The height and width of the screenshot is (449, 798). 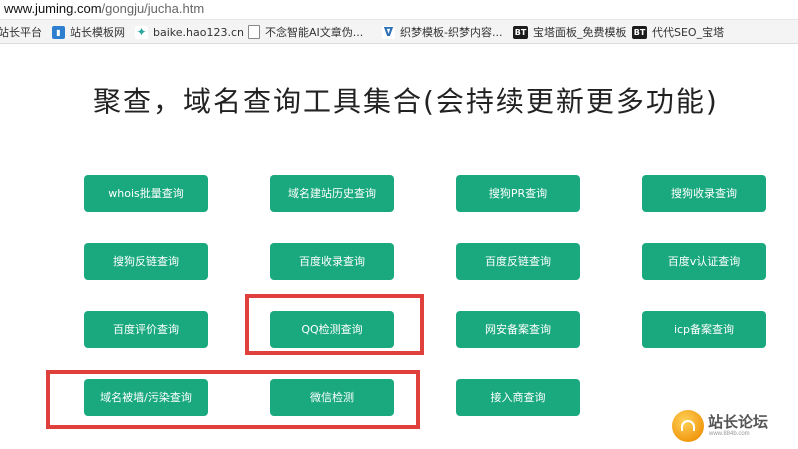 I want to click on baidu-v-verify-button: 百度v认证查询, so click(x=704, y=261).